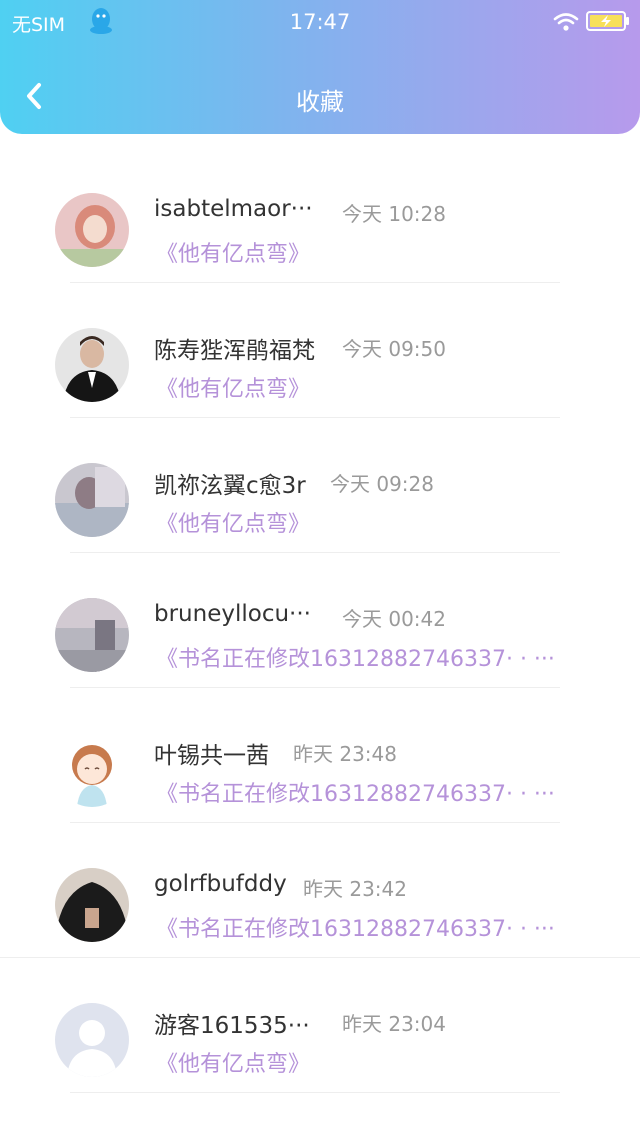  What do you see at coordinates (234, 351) in the screenshot?
I see `user-name: 陈寿狴浑鹃福梵` at bounding box center [234, 351].